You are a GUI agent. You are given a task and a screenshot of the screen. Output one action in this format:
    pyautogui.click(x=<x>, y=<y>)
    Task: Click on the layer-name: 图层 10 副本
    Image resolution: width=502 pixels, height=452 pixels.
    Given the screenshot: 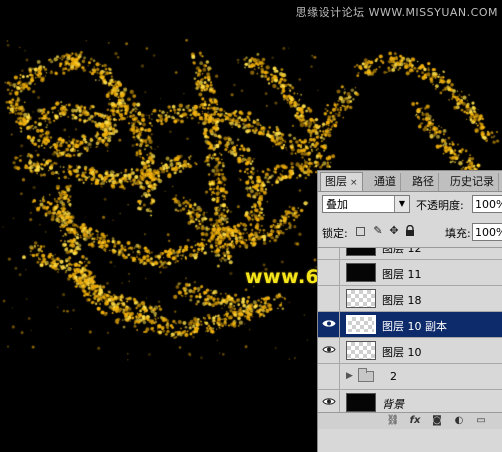 What is the action you would take?
    pyautogui.click(x=414, y=326)
    